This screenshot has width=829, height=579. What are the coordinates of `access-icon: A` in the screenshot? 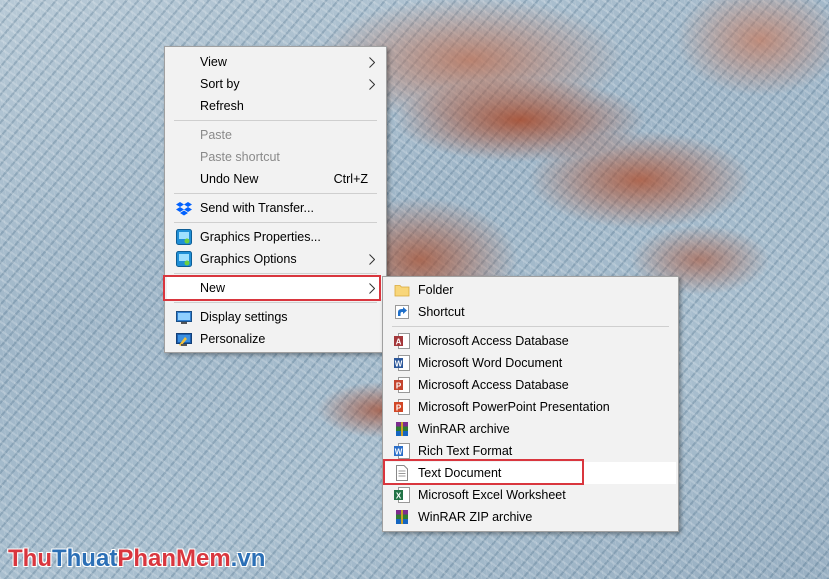 It's located at (402, 341).